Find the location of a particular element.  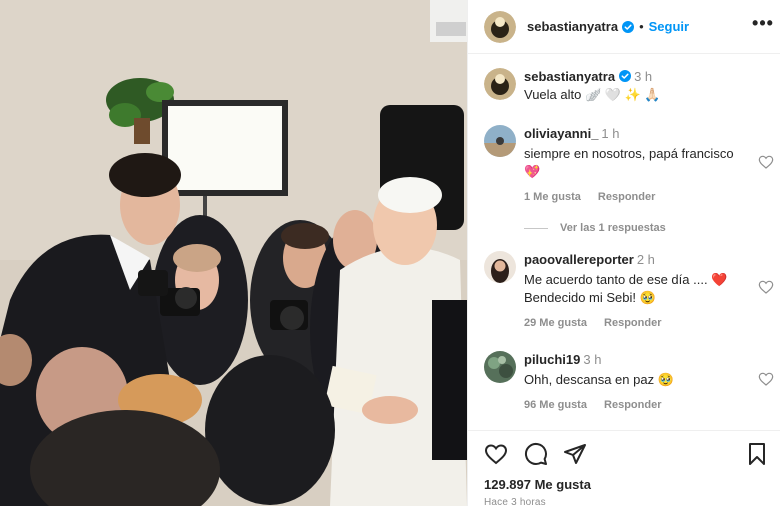

caption-time: 3 h is located at coordinates (643, 76).